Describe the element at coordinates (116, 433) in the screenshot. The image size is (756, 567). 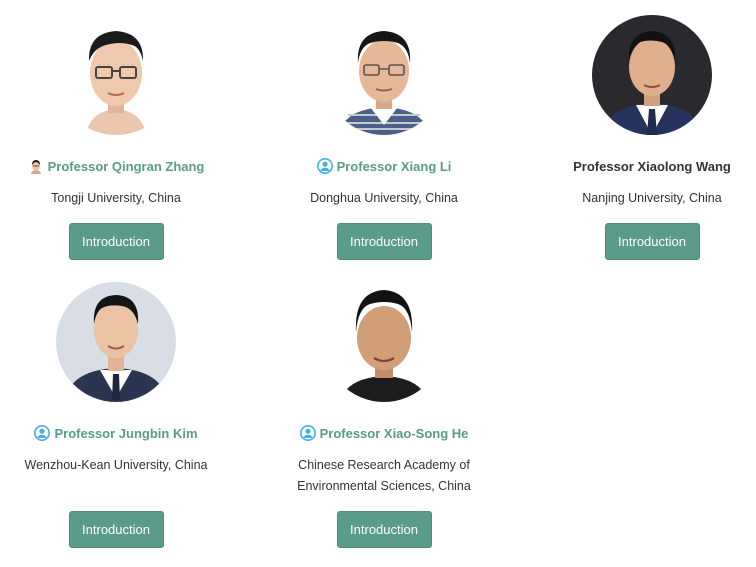
I see `speaker-name: Professor Jungbin Kim` at that location.